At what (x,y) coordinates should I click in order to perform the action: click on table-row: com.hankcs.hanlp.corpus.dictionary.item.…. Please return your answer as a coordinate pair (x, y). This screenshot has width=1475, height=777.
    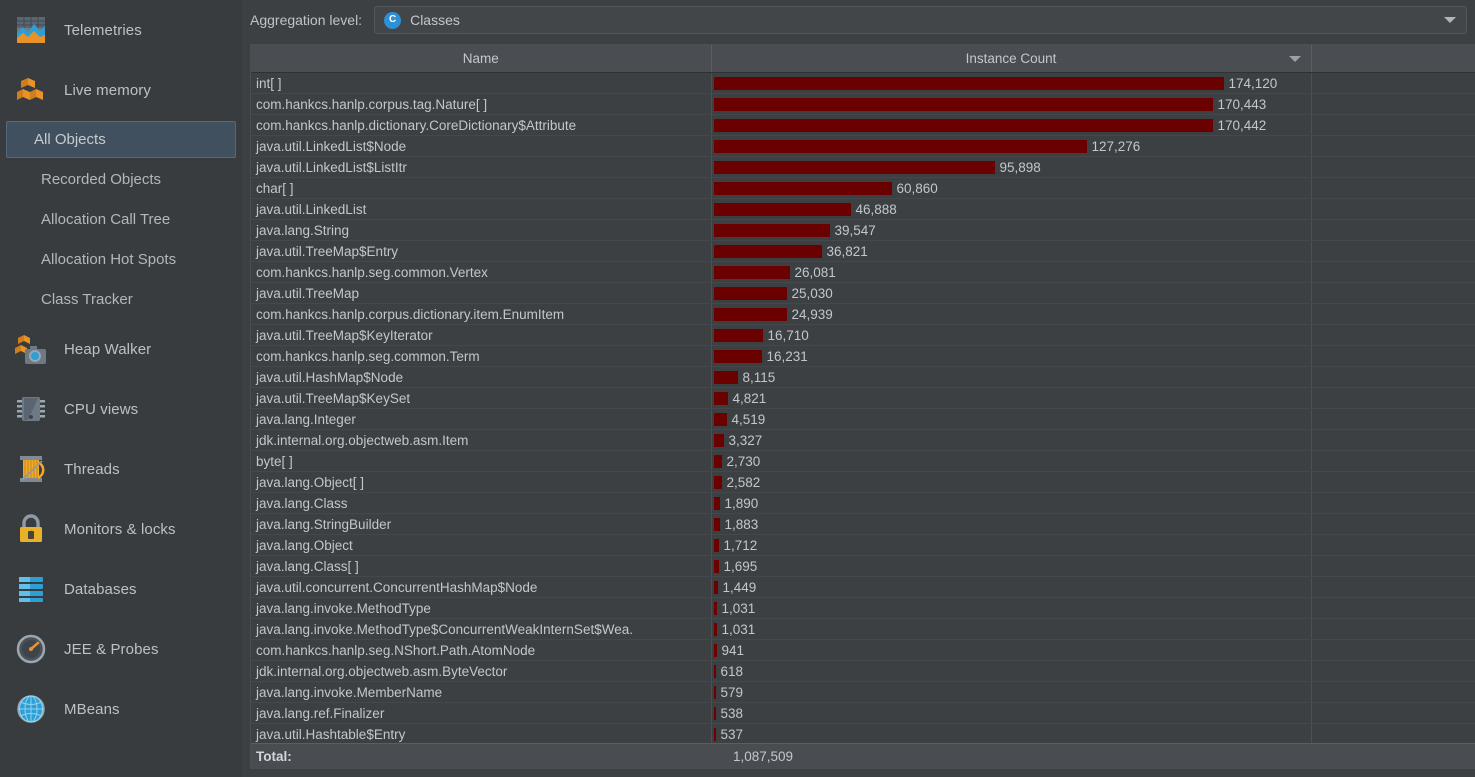
    Looking at the image, I should click on (863, 314).